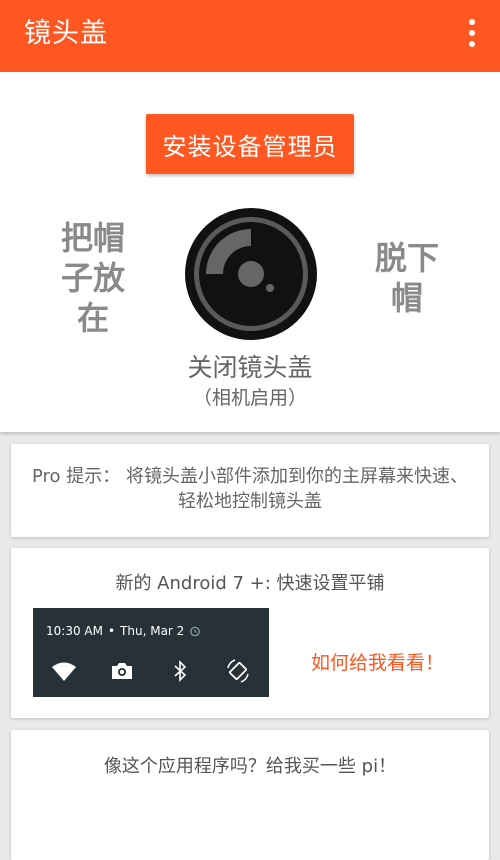 The width and height of the screenshot is (500, 860). I want to click on put-cap-on-button: 把帽子放在, so click(93, 278).